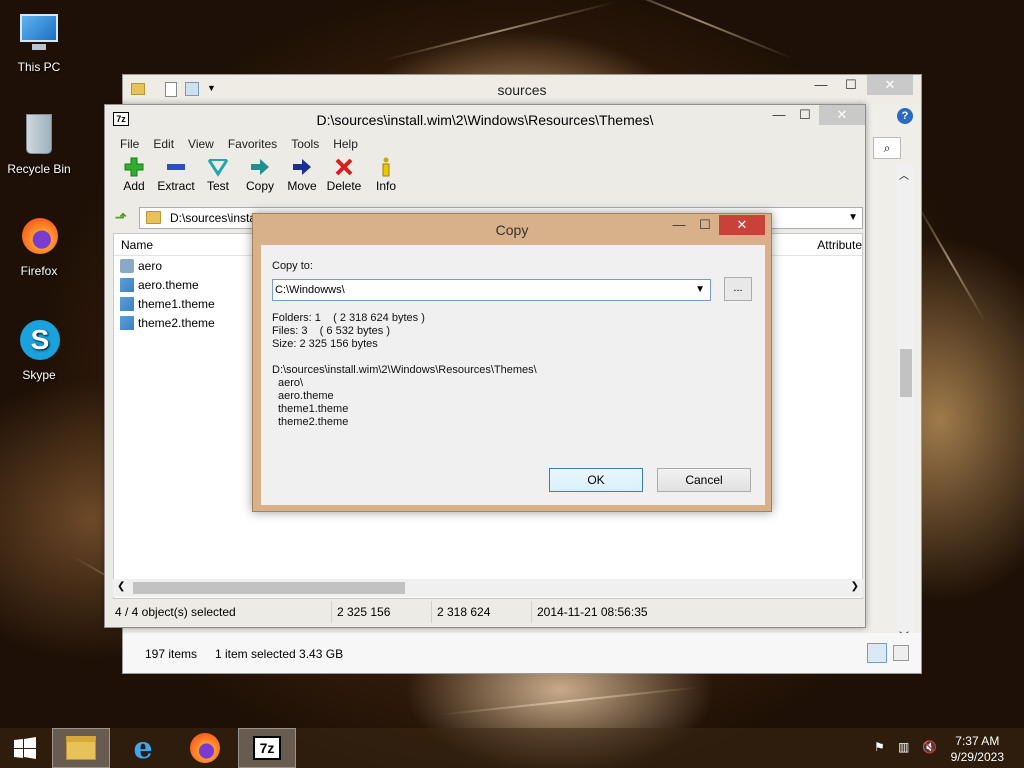  What do you see at coordinates (877, 653) in the screenshot?
I see `details-view-icon` at bounding box center [877, 653].